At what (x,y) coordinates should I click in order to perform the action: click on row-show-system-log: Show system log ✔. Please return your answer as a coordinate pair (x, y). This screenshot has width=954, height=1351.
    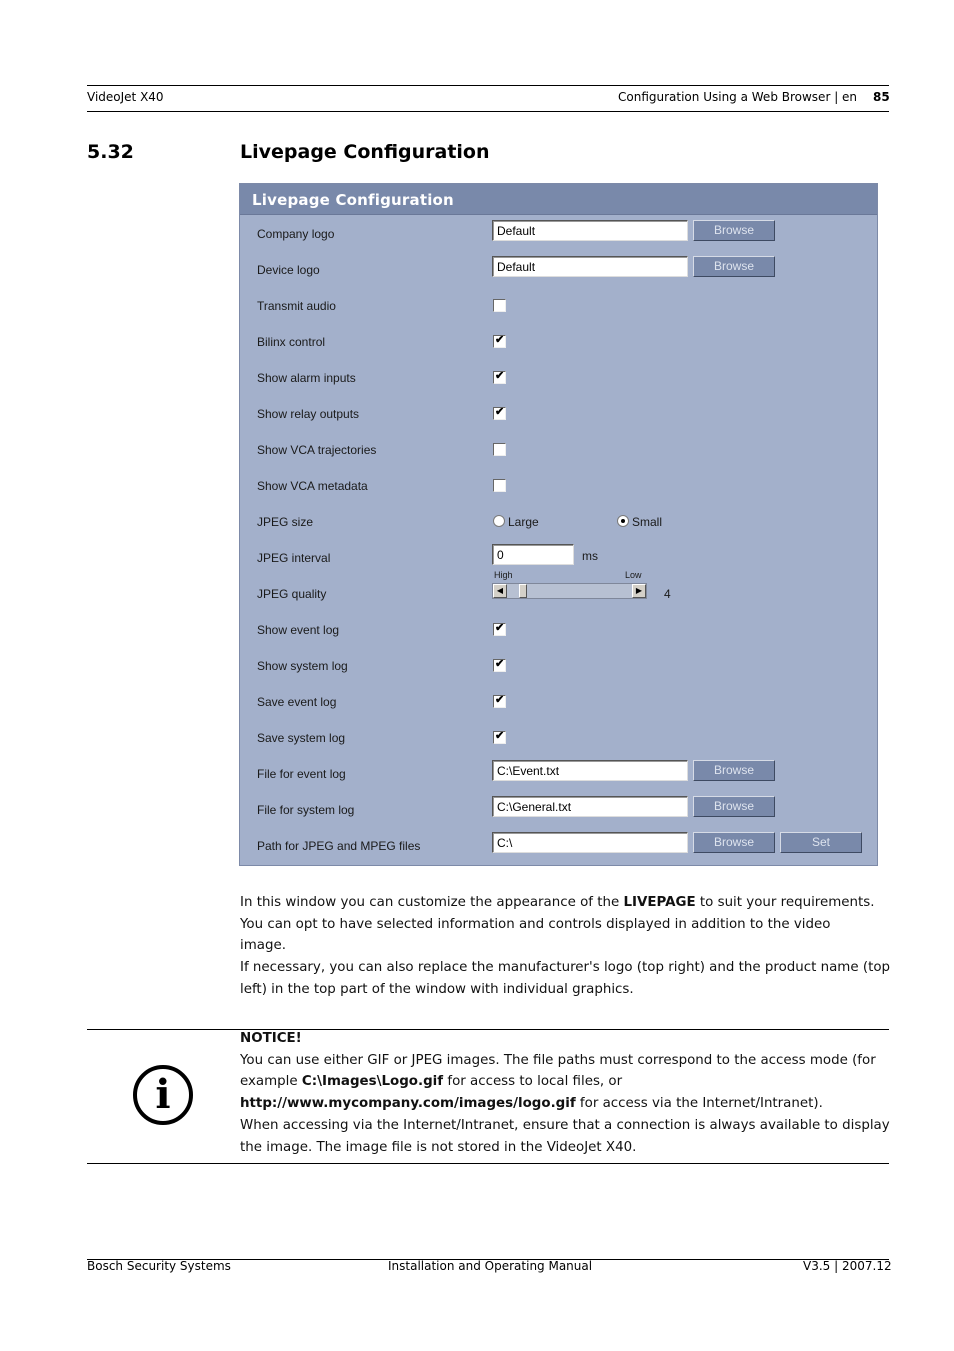
    Looking at the image, I should click on (558, 666).